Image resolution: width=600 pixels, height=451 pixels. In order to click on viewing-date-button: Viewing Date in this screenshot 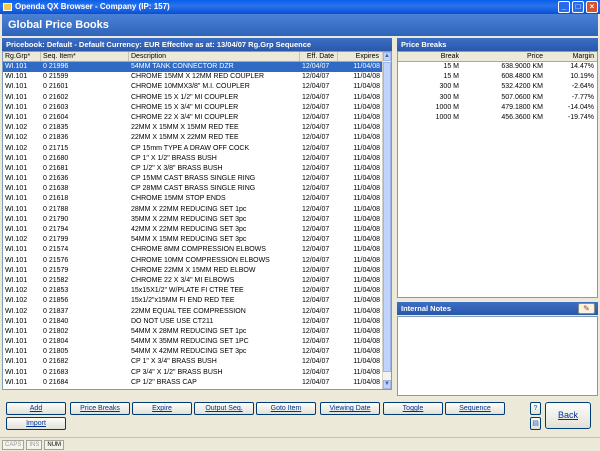, I will do `click(350, 408)`.